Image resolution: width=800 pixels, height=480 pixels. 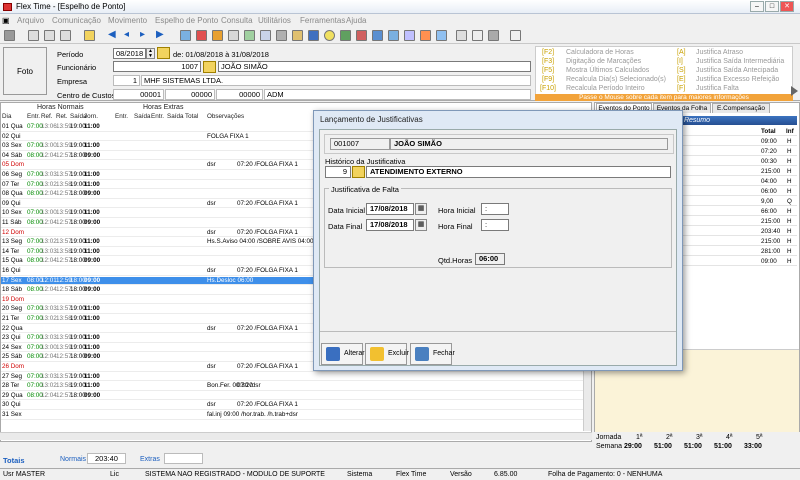 What do you see at coordinates (217, 35) in the screenshot?
I see `calendar-icon` at bounding box center [217, 35].